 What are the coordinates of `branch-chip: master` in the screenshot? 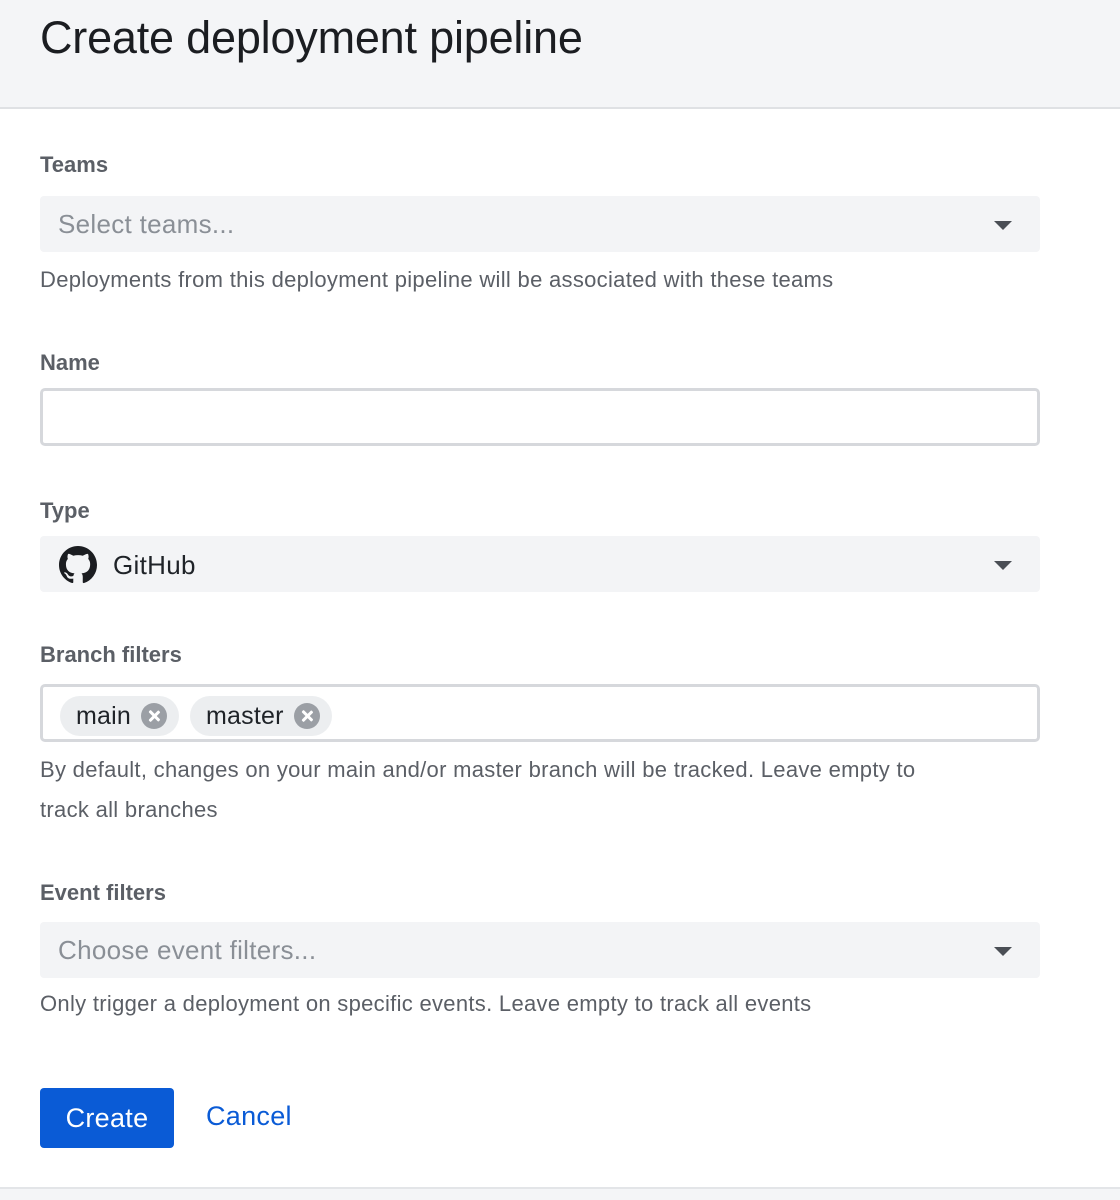 It's located at (261, 716).